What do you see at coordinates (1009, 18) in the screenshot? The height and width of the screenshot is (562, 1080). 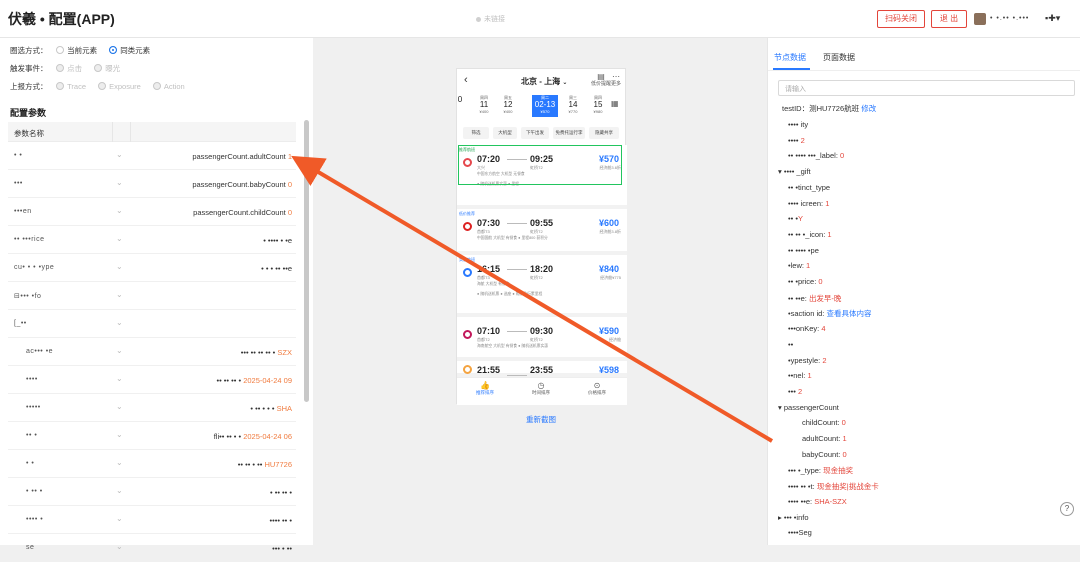 I see `user-name: • •.•• •.•••` at bounding box center [1009, 18].